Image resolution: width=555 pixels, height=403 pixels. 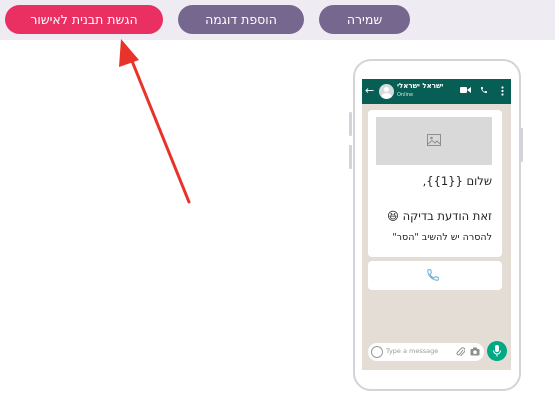 I want to click on message-input-bar: Type a message, so click(x=426, y=352).